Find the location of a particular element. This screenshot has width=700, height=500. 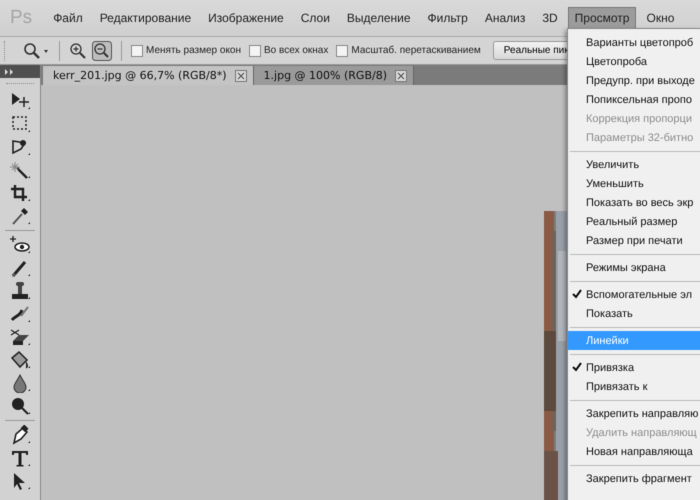

document-tab: kerr_201.jpg @ 66,7% (RGB/8*) is located at coordinates (148, 75).